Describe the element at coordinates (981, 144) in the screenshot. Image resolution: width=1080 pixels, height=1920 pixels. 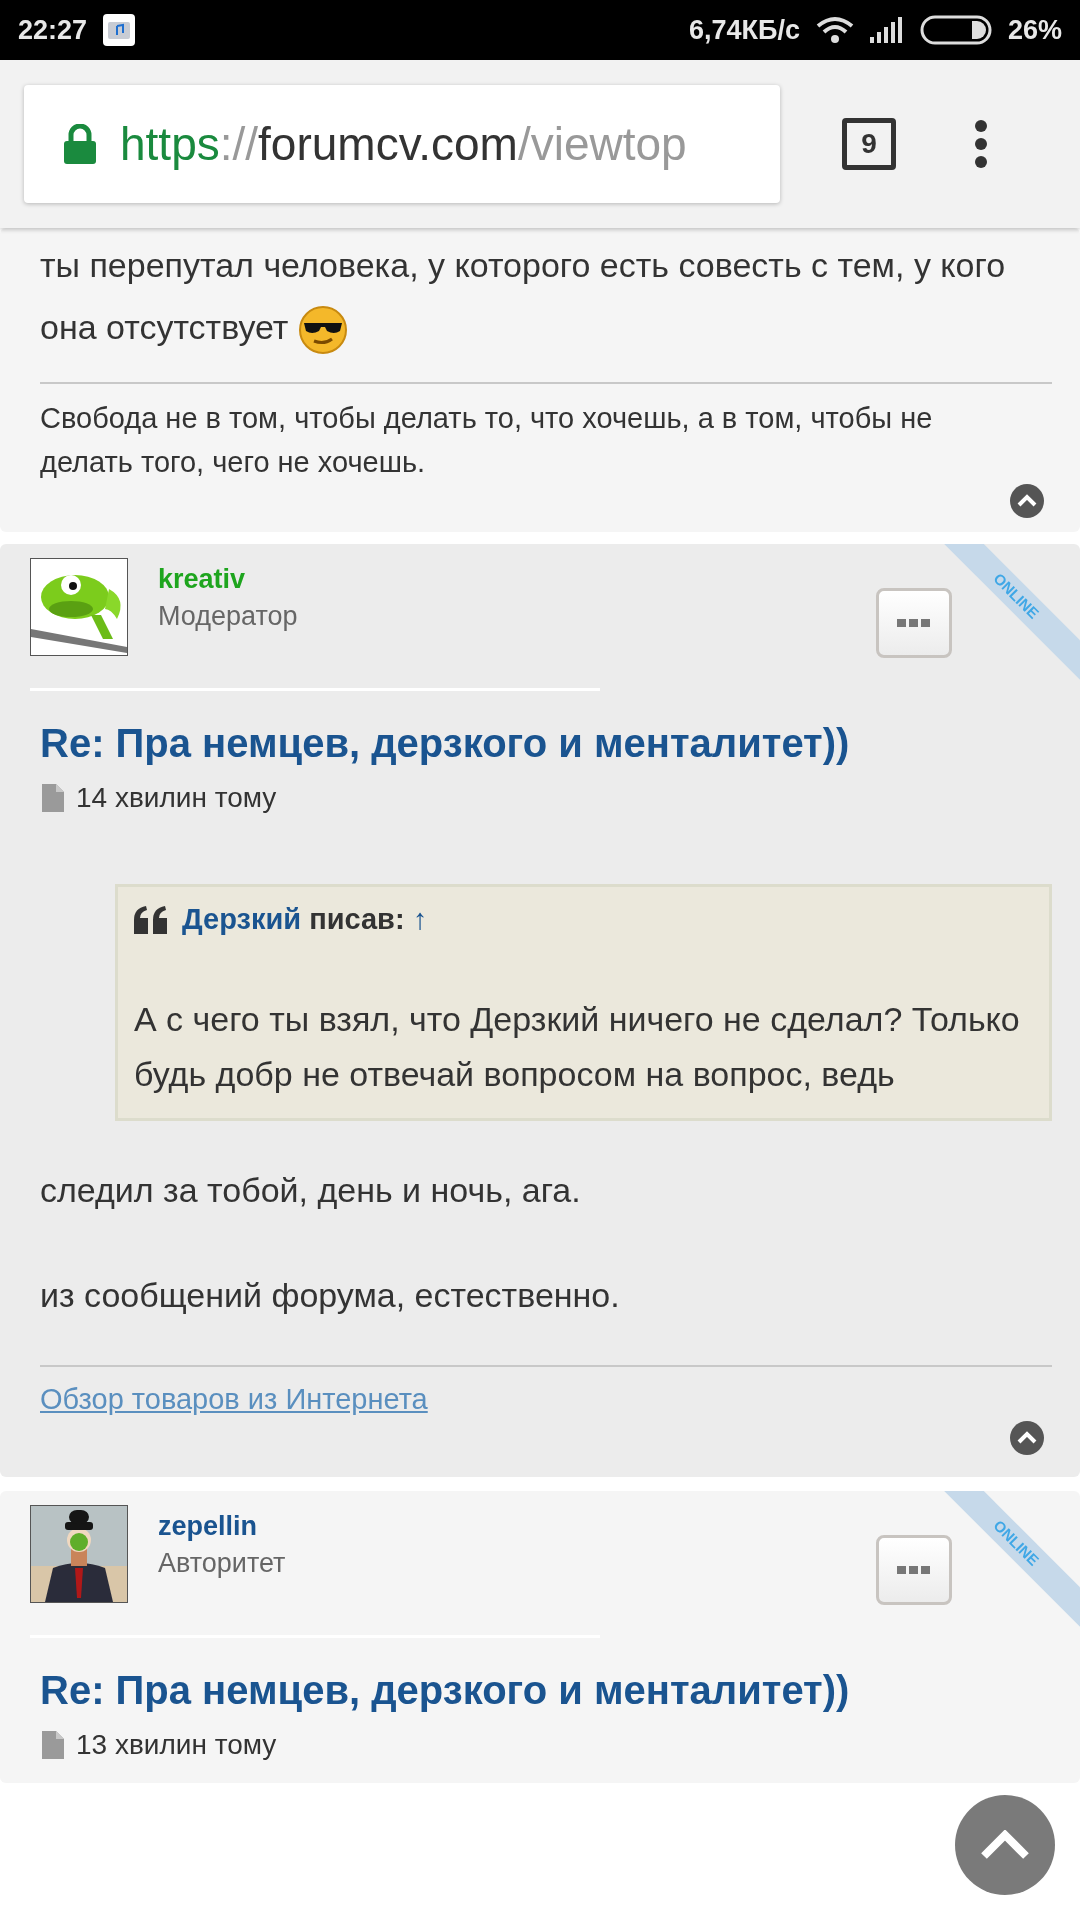
I see `more-menu-icon` at that location.